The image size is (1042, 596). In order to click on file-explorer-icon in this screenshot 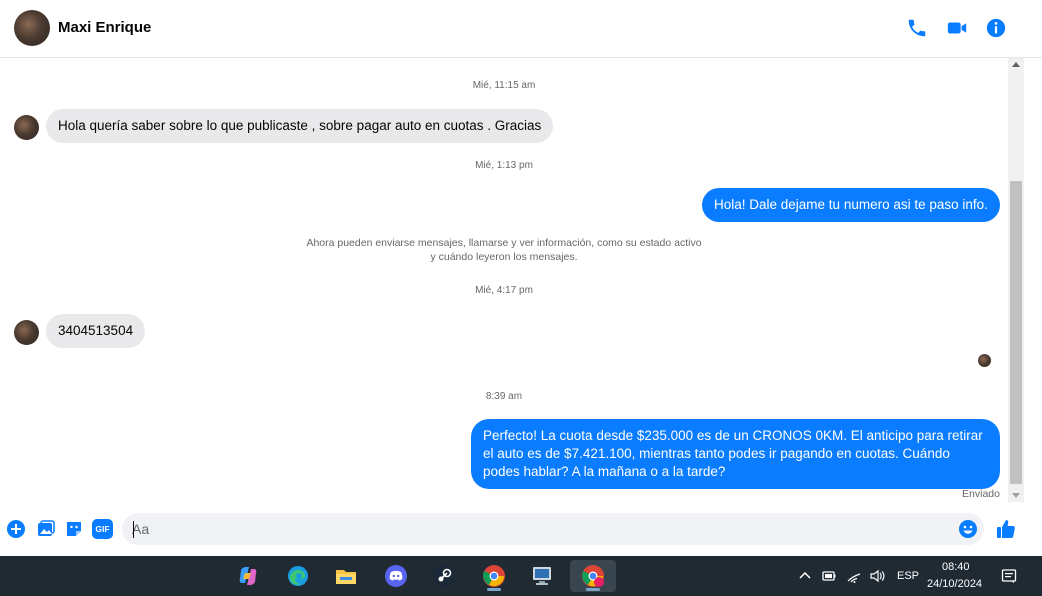, I will do `click(346, 577)`.